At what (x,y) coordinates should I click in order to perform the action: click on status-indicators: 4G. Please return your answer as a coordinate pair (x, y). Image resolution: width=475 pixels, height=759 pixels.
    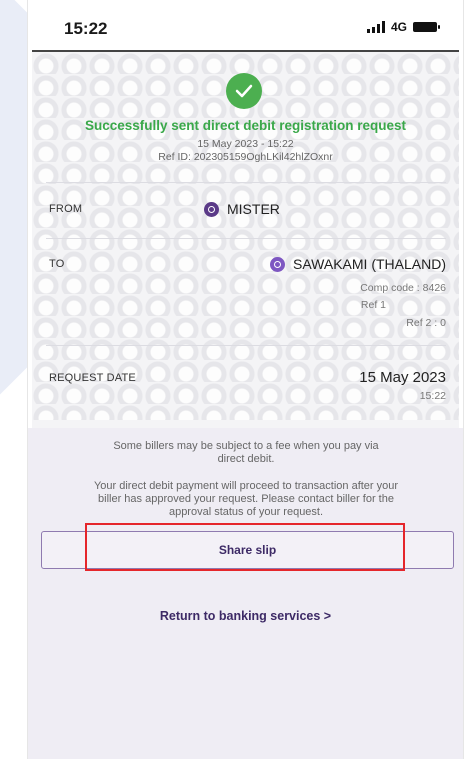
    Looking at the image, I should click on (403, 27).